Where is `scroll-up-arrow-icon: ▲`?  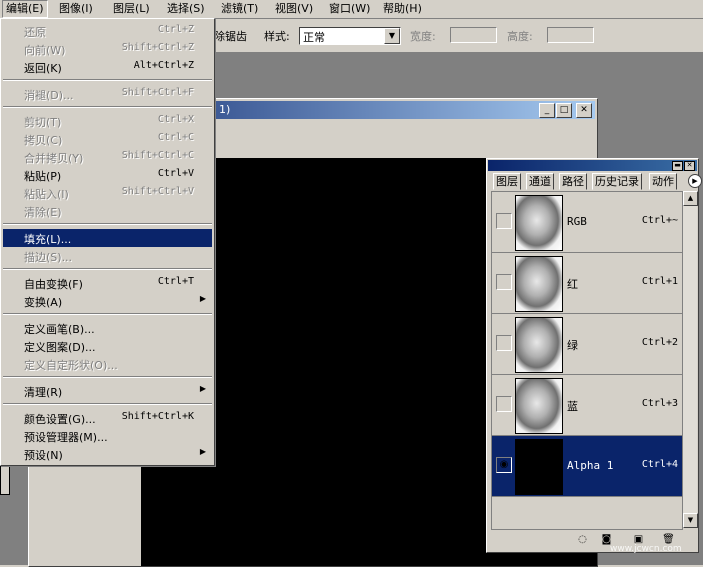 scroll-up-arrow-icon: ▲ is located at coordinates (690, 198).